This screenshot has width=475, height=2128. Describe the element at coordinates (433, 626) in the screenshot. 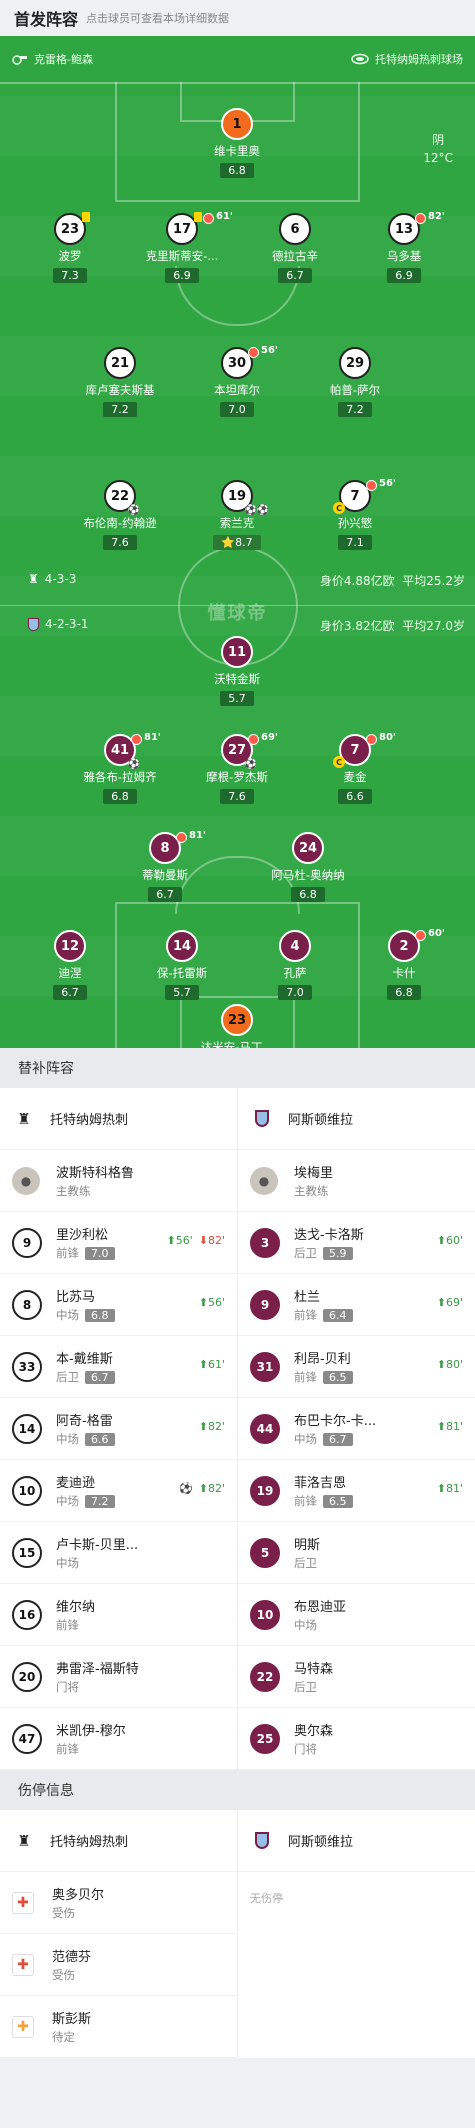

I see `away-age-label: 平均27.0岁` at that location.